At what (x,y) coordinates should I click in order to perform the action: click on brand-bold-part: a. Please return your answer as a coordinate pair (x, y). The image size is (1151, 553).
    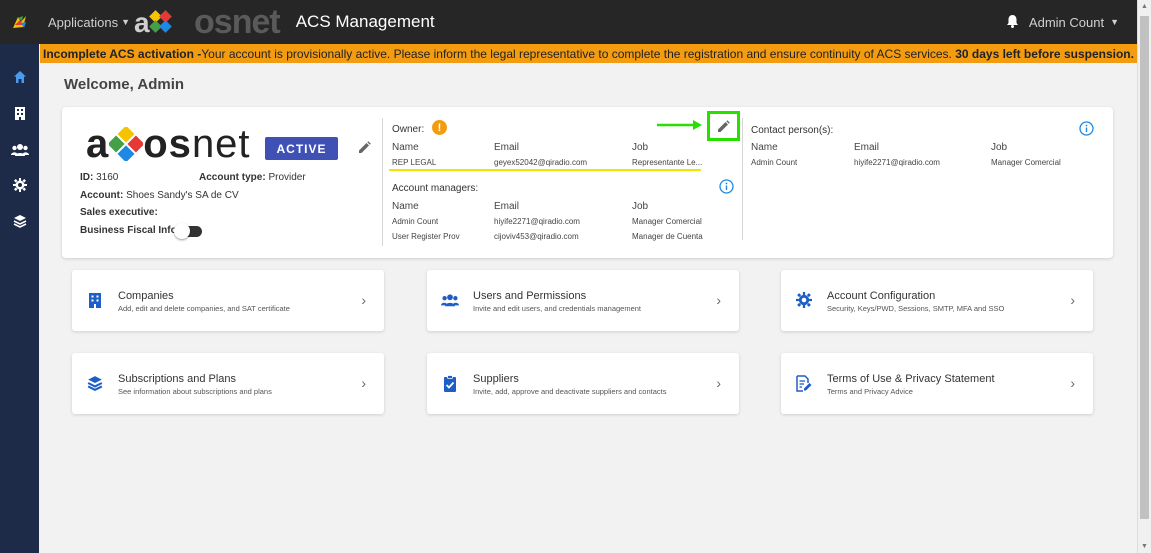
    Looking at the image, I should click on (98, 144).